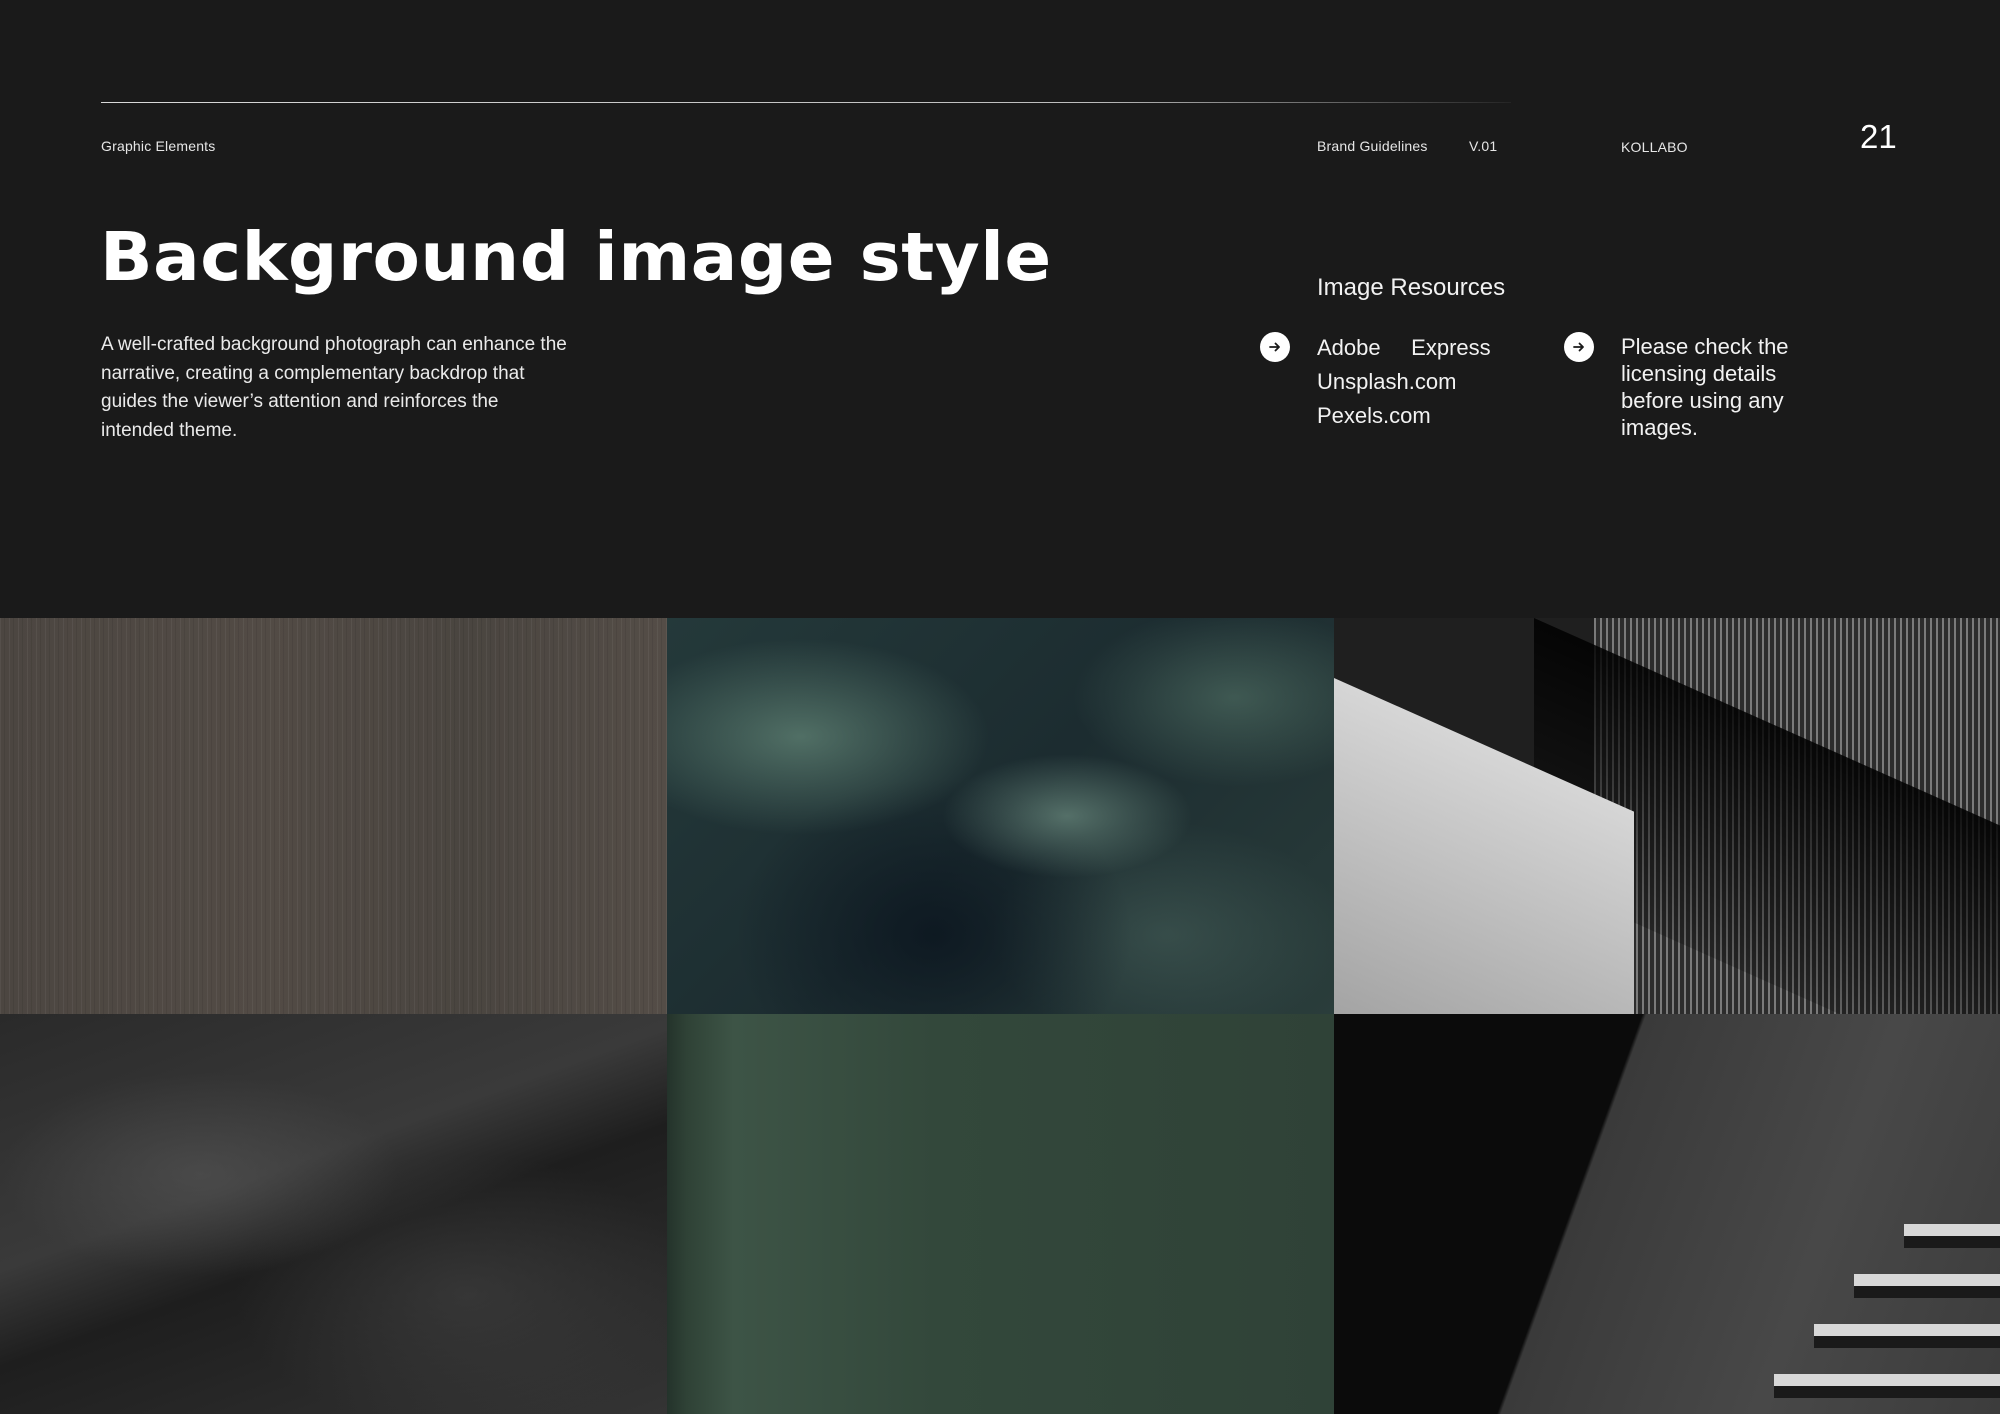 This screenshot has width=2000, height=1414. What do you see at coordinates (1404, 348) in the screenshot?
I see `resource-link-adobe-express: Adobe Express` at bounding box center [1404, 348].